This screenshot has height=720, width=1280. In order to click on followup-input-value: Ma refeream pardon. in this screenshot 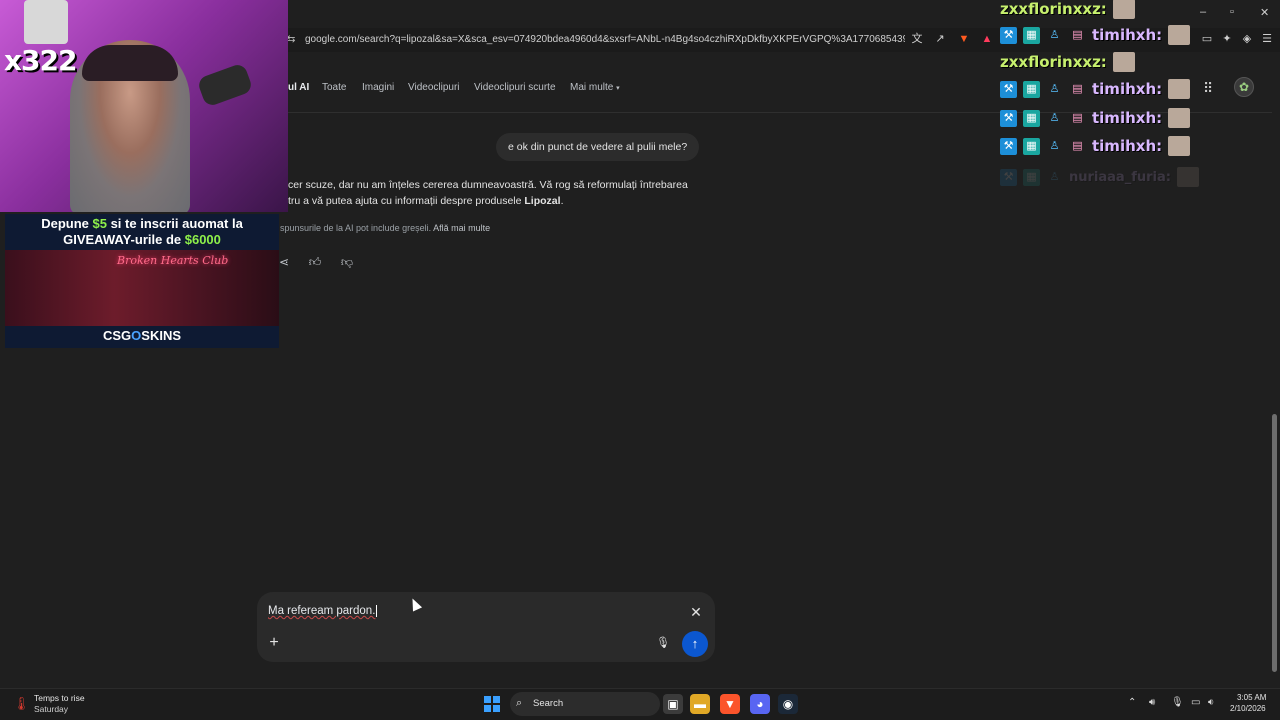, I will do `click(322, 611)`.